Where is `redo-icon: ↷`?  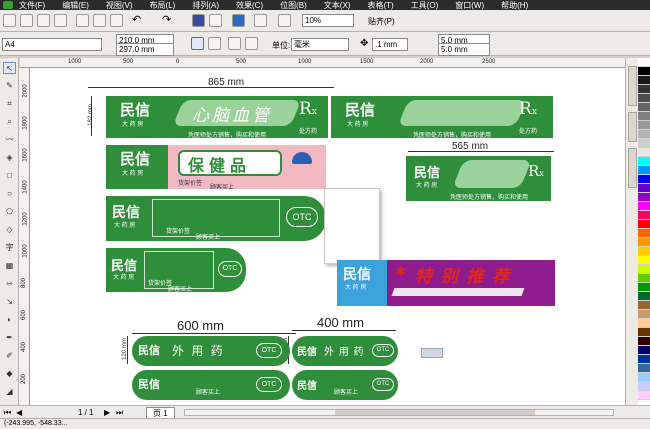 redo-icon: ↷ is located at coordinates (168, 20).